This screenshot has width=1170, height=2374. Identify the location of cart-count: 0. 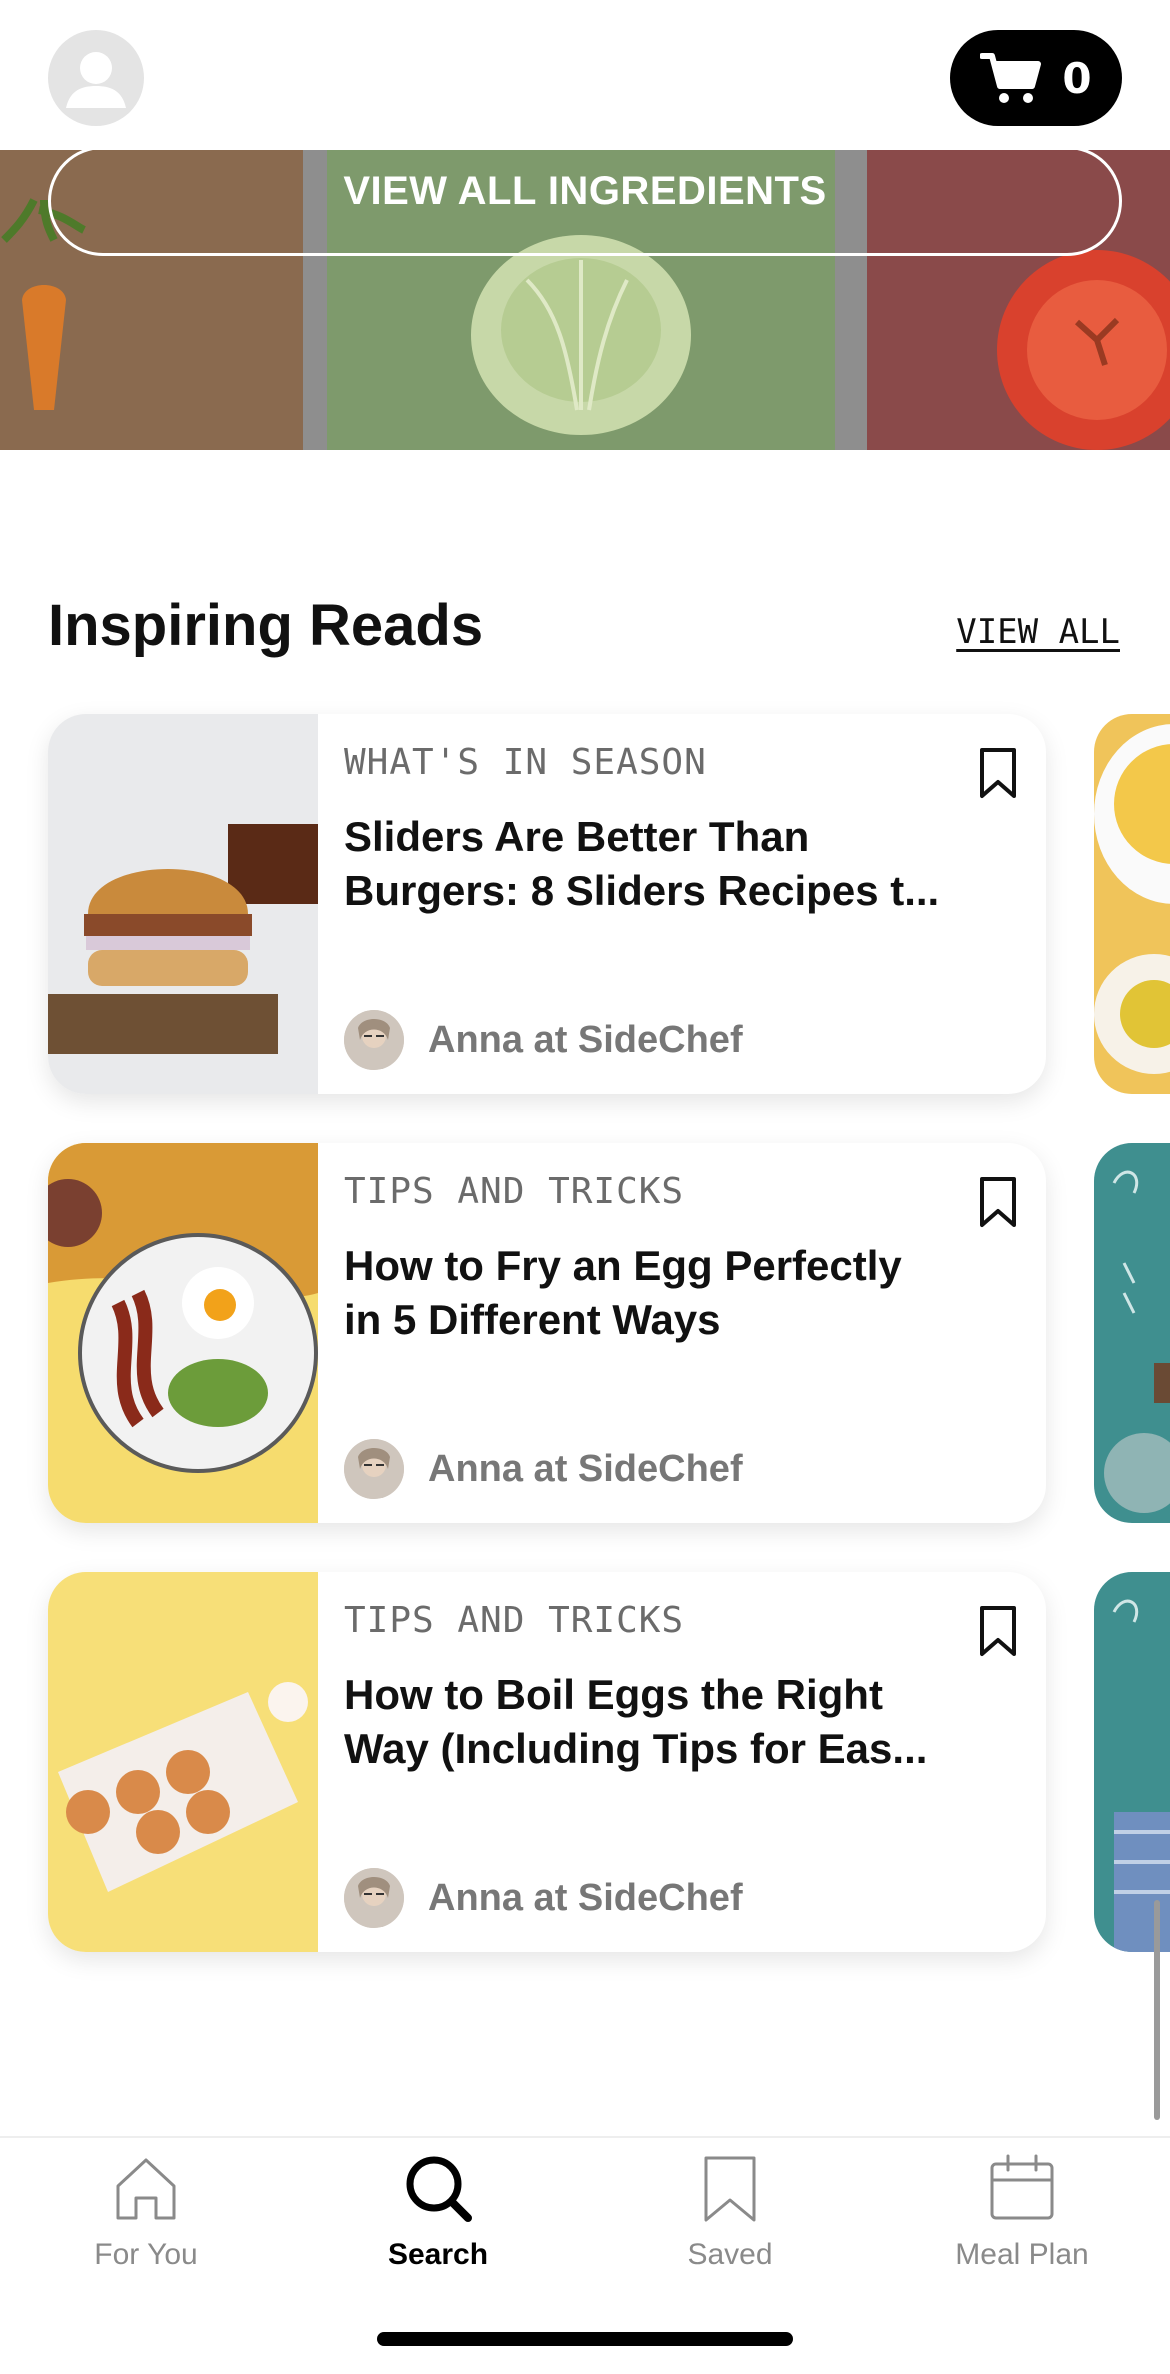
(1077, 78).